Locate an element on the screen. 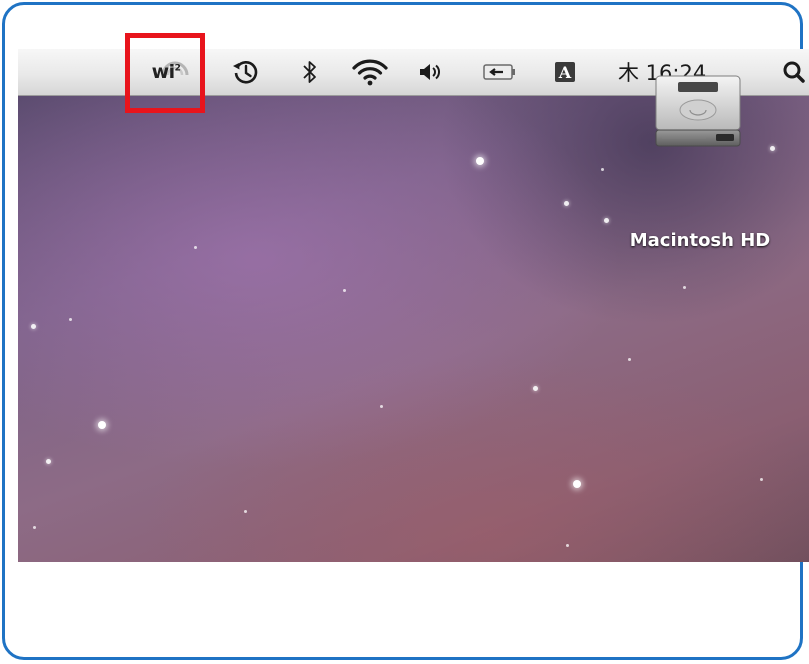  time-machine-menu-extra is located at coordinates (245, 72).